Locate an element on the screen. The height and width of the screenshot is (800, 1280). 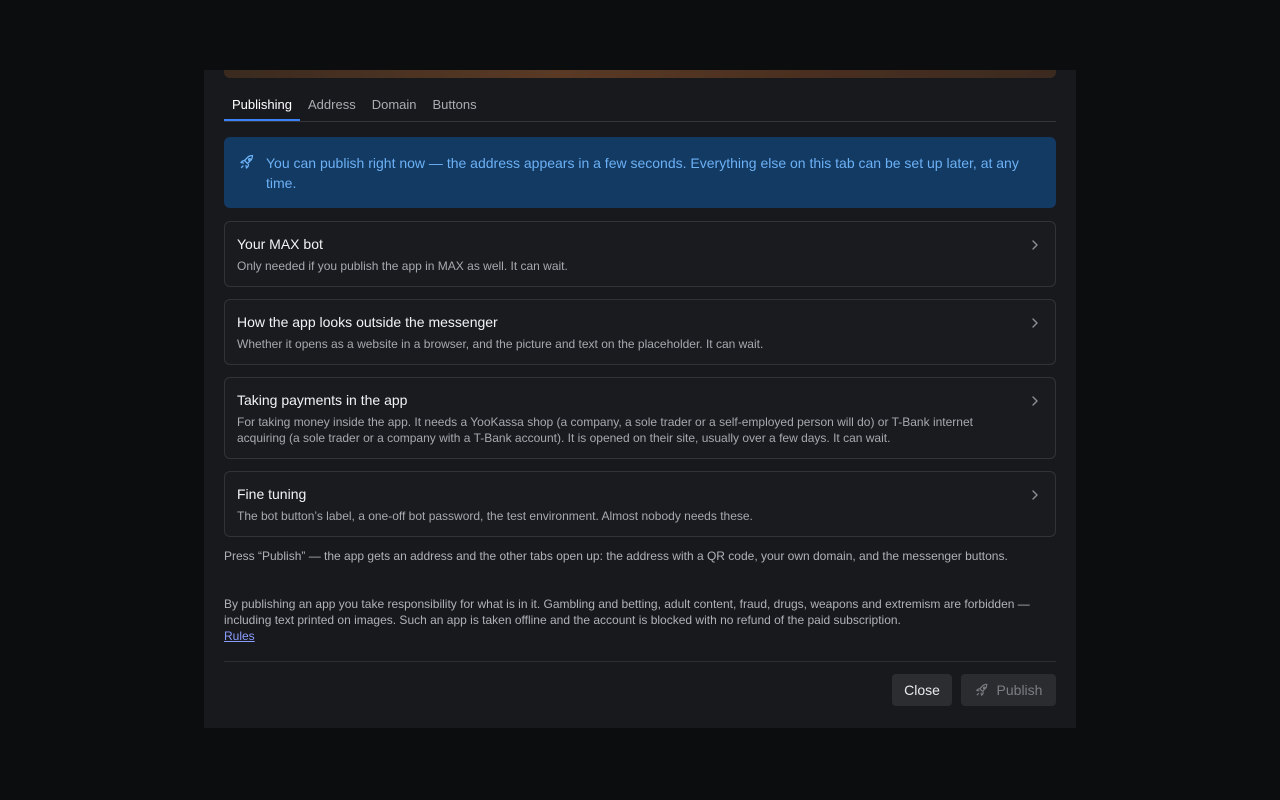
tab-address: Address is located at coordinates (332, 105).